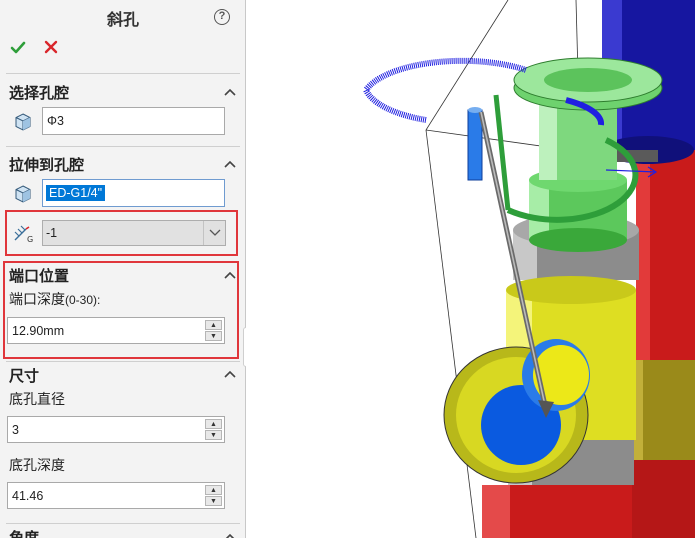 Image resolution: width=695 pixels, height=538 pixels. I want to click on bottom-hole-depth-value: 41.46, so click(28, 495).